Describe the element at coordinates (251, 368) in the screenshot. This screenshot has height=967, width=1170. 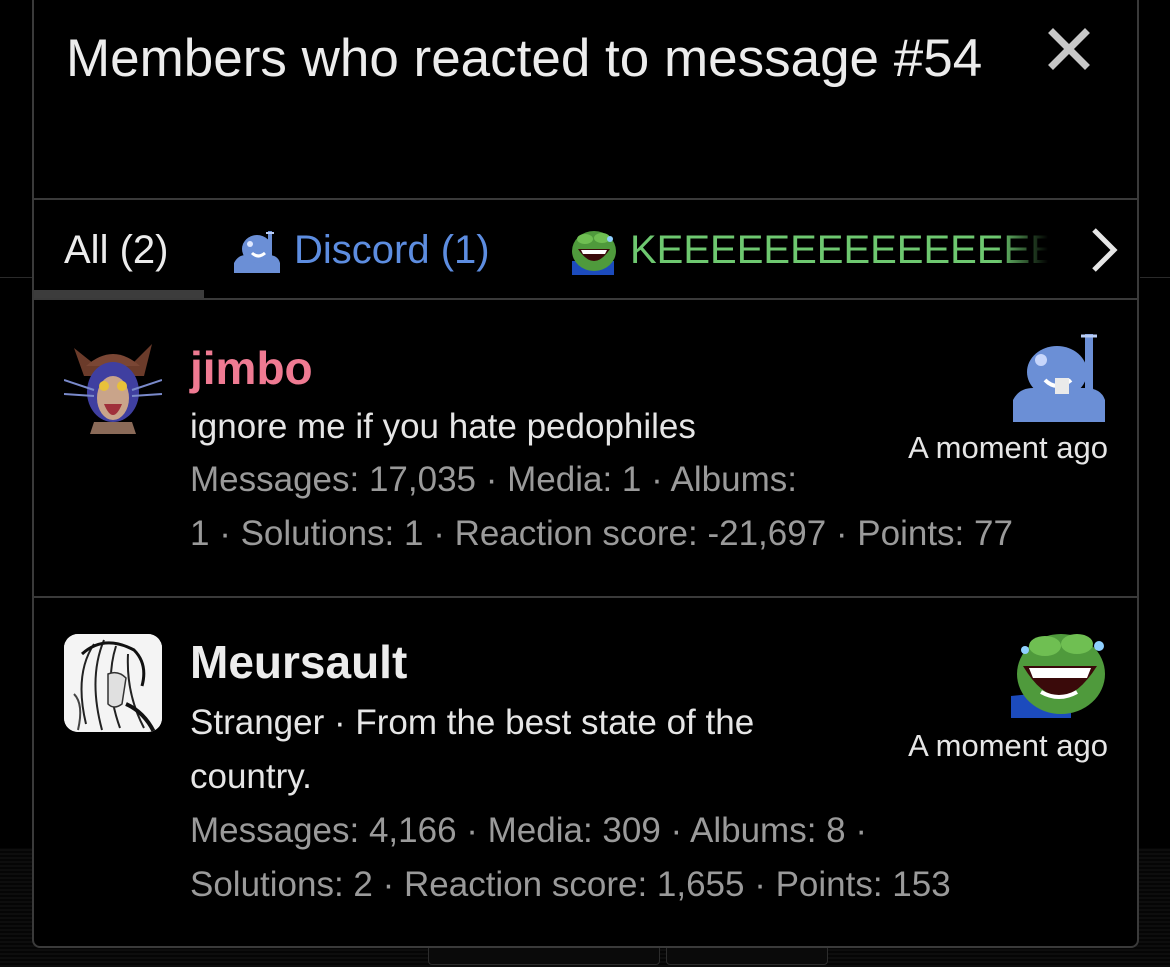
I see `username-link: jimbo` at that location.